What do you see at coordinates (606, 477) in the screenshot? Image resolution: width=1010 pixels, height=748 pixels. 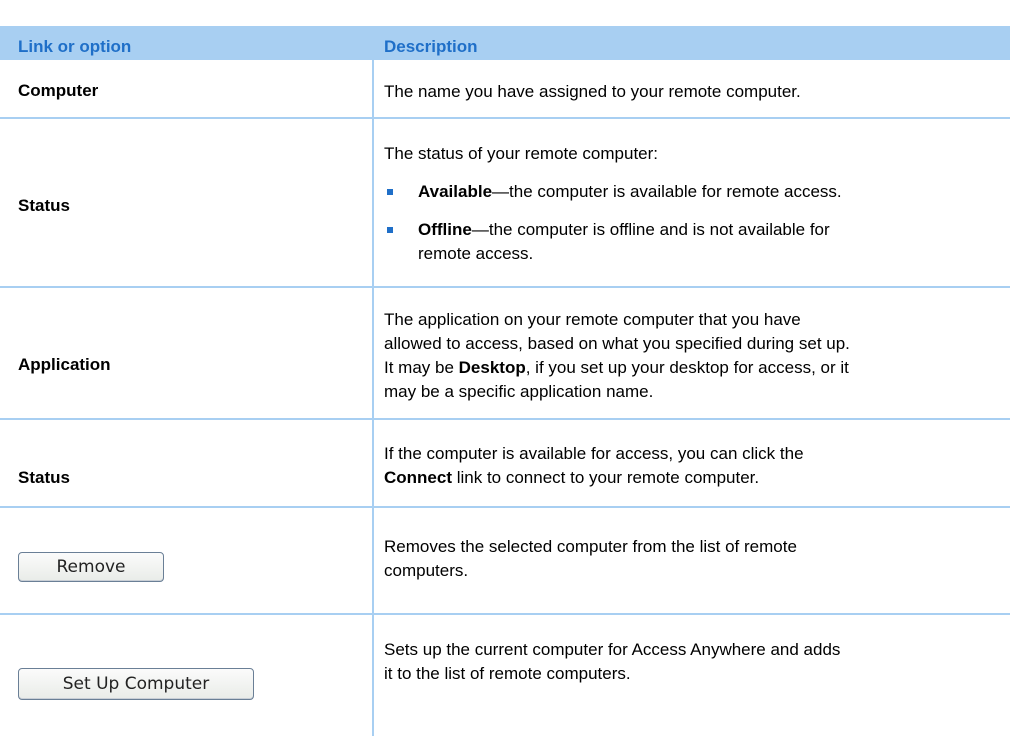 I see `connect-text: link to connect to your remote computer.` at bounding box center [606, 477].